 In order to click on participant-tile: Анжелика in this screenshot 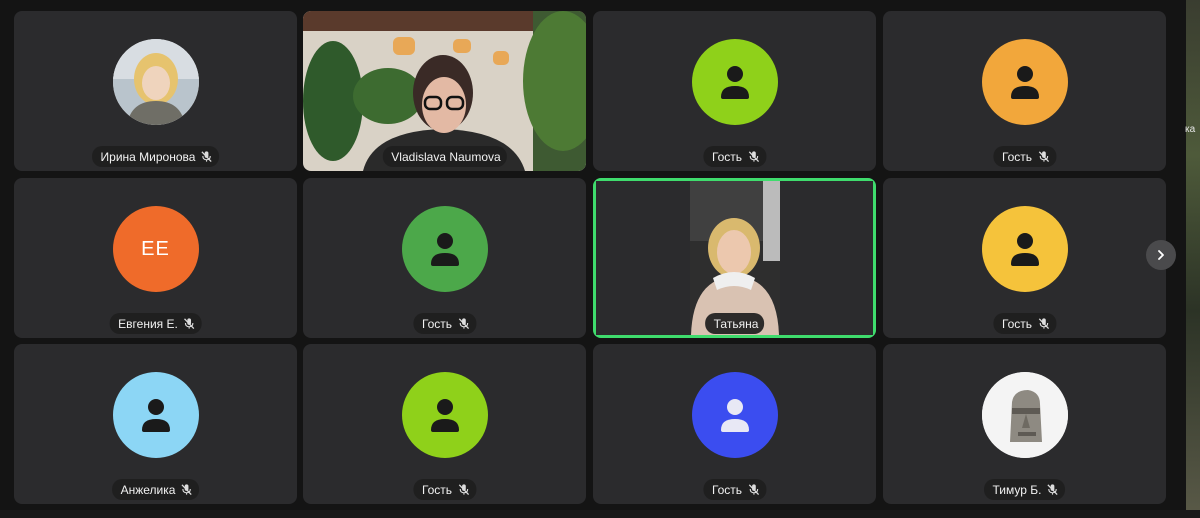, I will do `click(155, 424)`.